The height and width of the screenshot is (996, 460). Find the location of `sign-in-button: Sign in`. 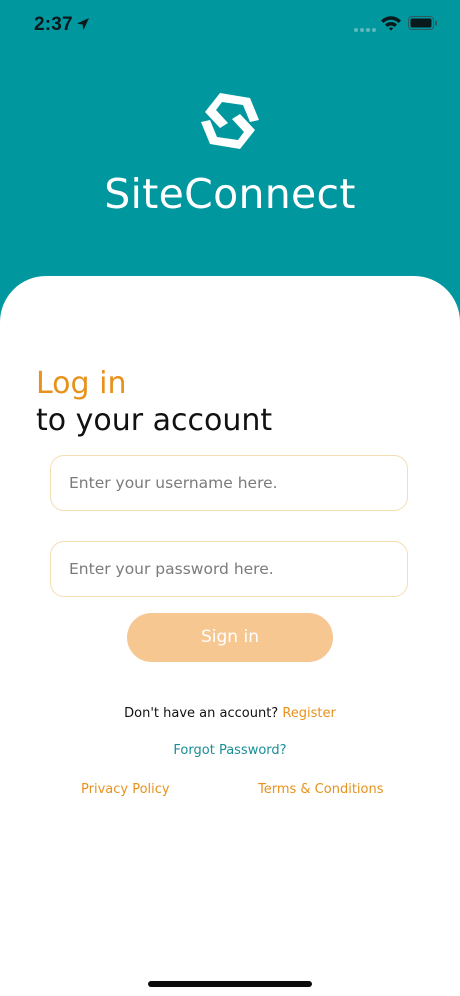

sign-in-button: Sign in is located at coordinates (230, 637).